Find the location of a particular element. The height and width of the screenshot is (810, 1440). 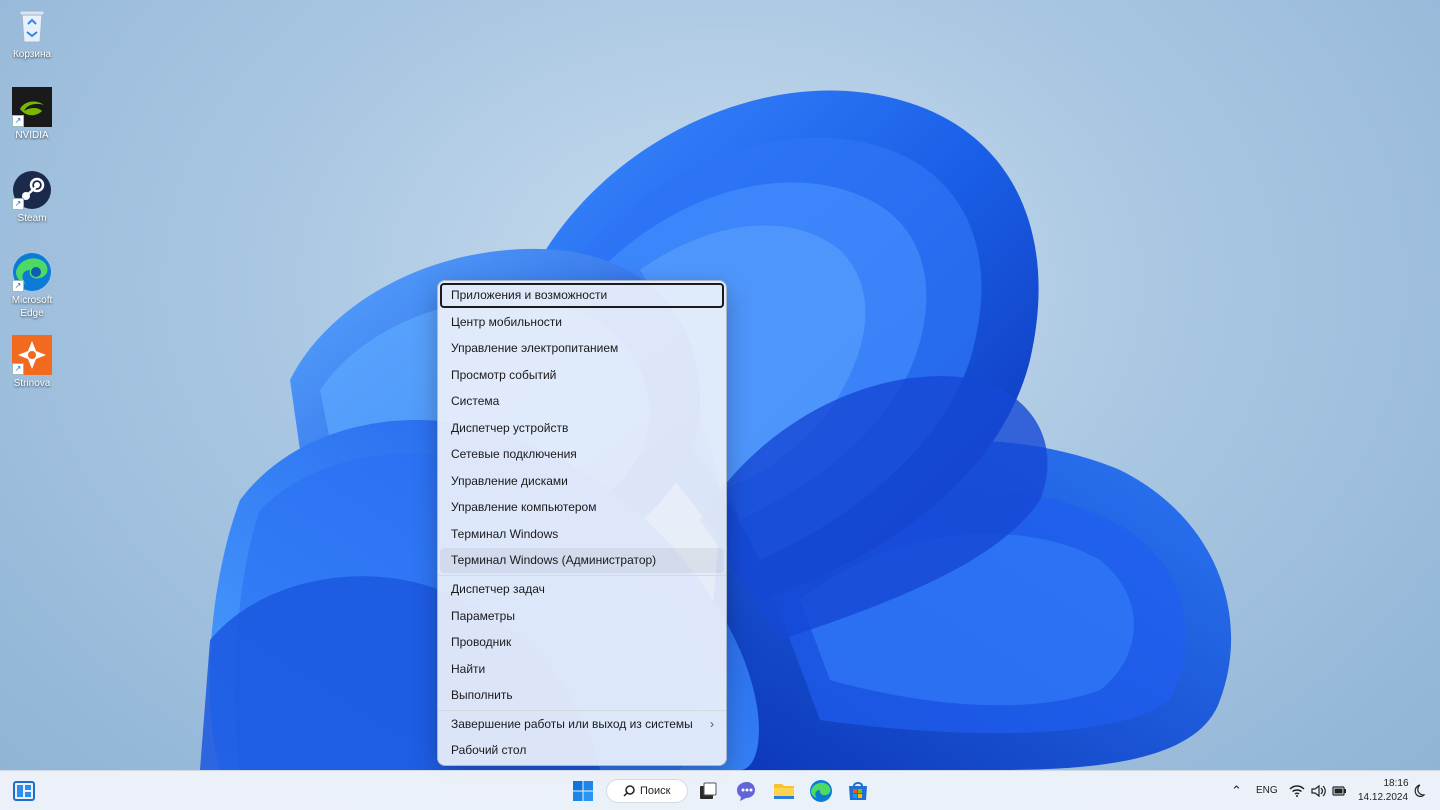

menu-item-task-manager: Диспетчер задач is located at coordinates (582, 589).